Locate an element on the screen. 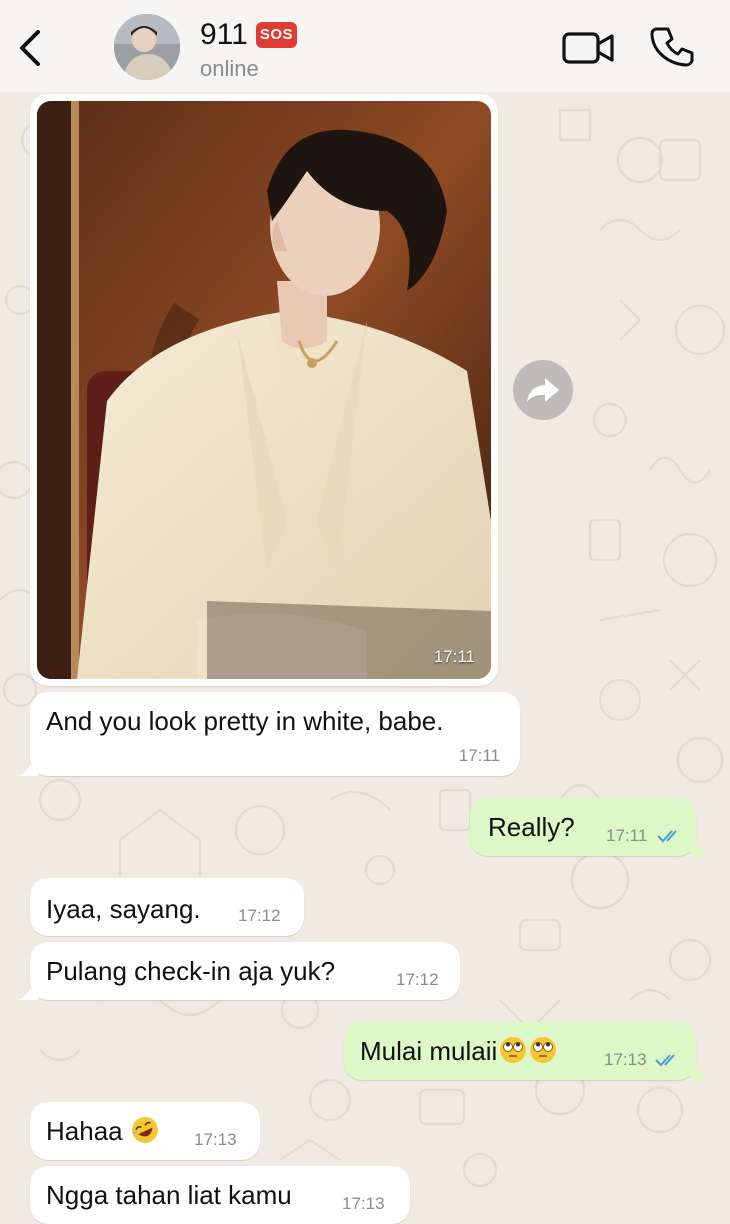 The height and width of the screenshot is (1224, 730). message-text-content: Hahaa is located at coordinates (84, 1131).